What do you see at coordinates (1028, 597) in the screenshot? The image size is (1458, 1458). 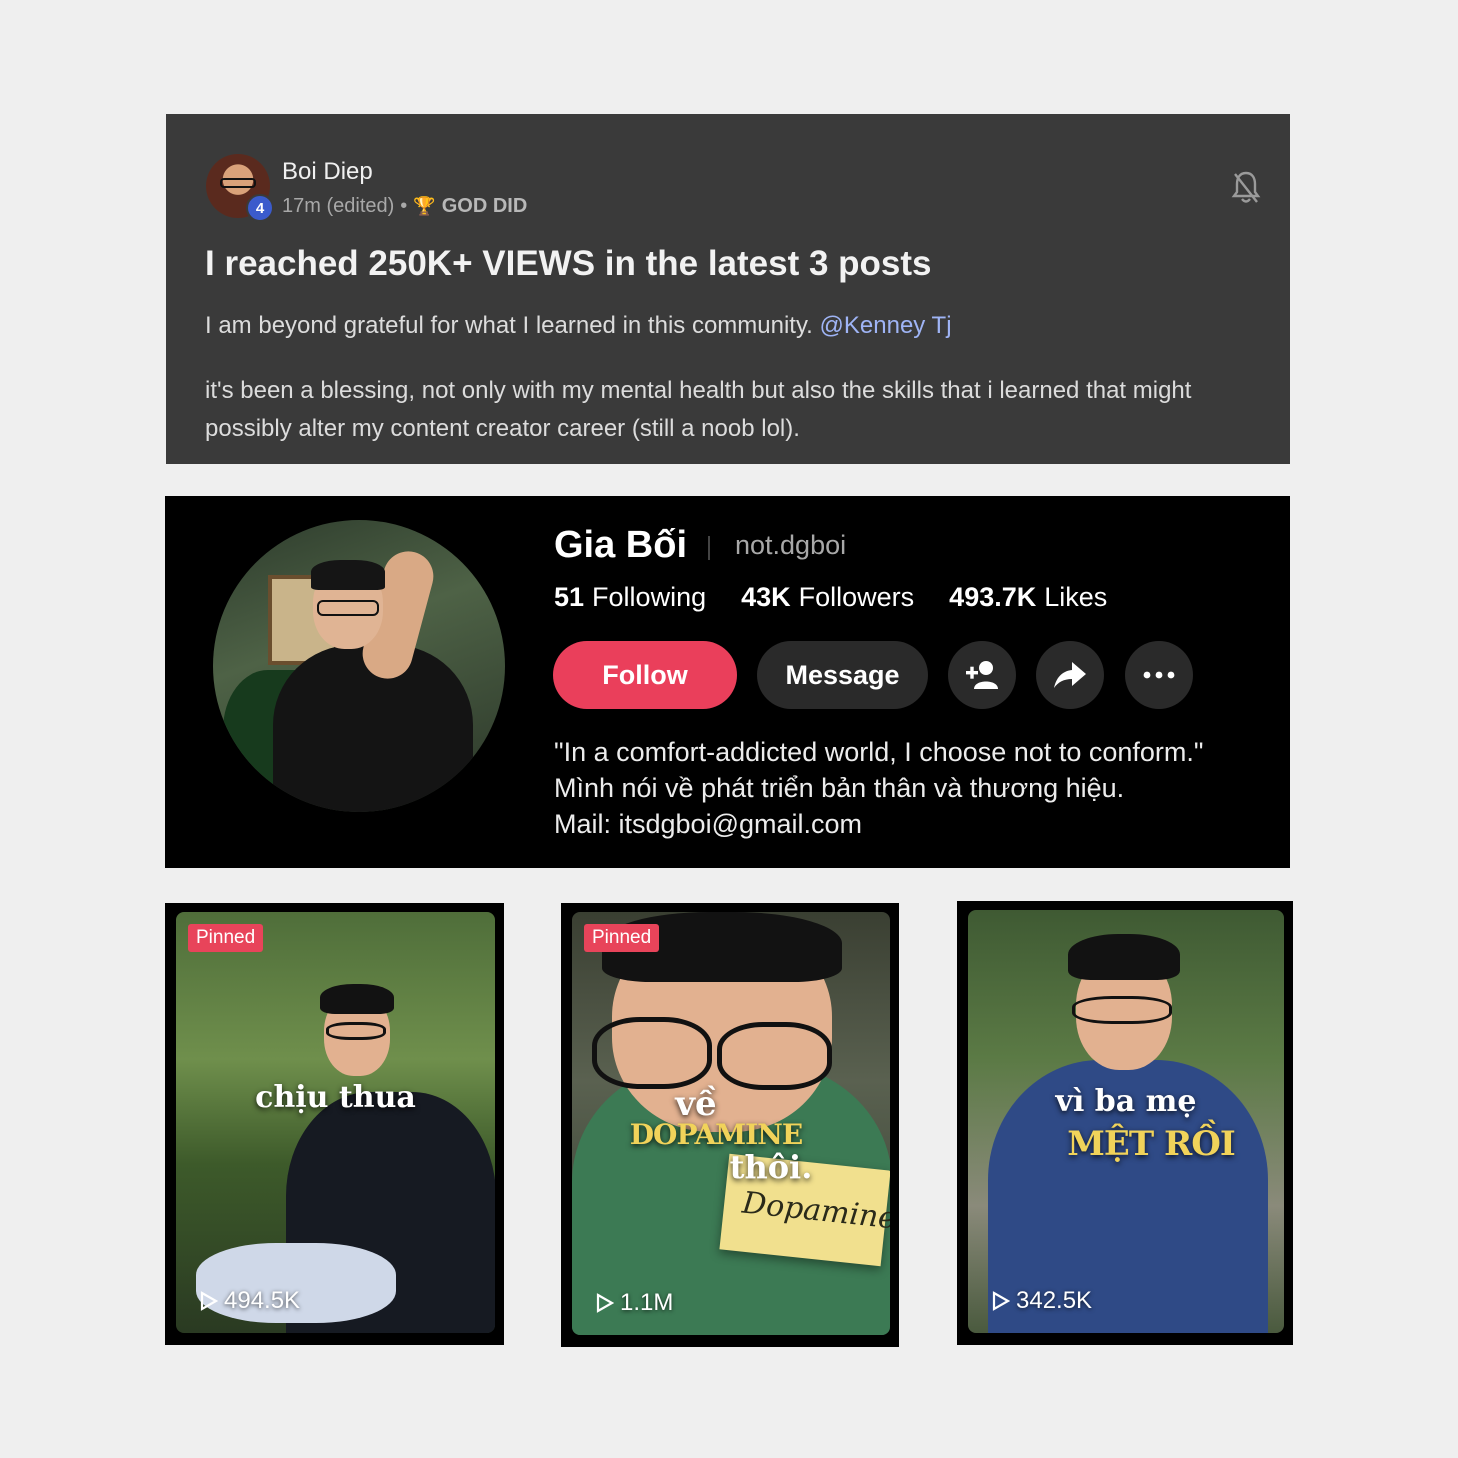 I see `likes-stat: 493.7K Likes` at bounding box center [1028, 597].